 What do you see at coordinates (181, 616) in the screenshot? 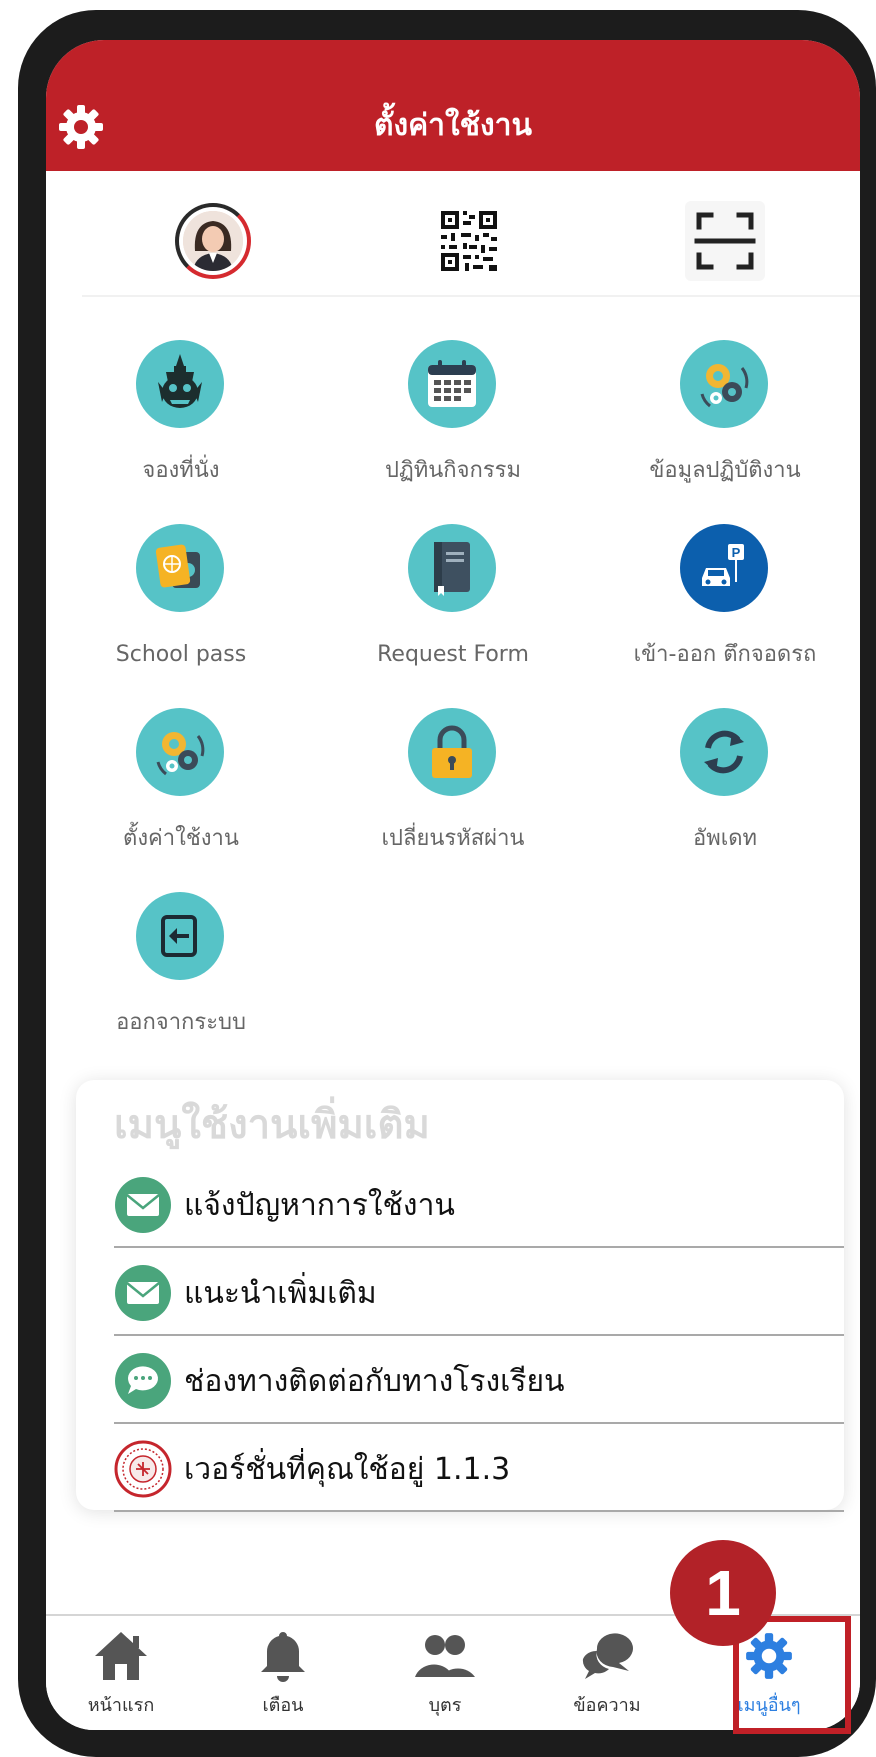
I see `grid-item-school-pass: School pass` at bounding box center [181, 616].